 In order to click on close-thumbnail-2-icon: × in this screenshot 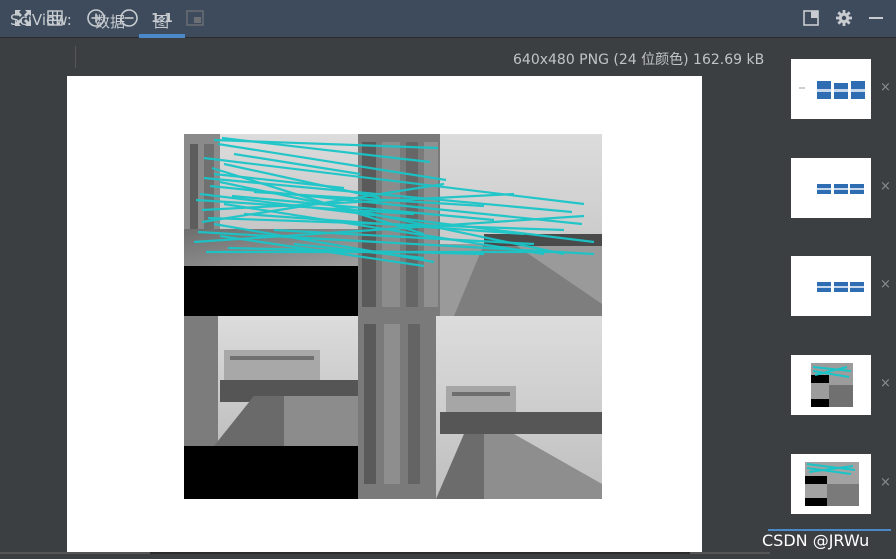, I will do `click(885, 186)`.